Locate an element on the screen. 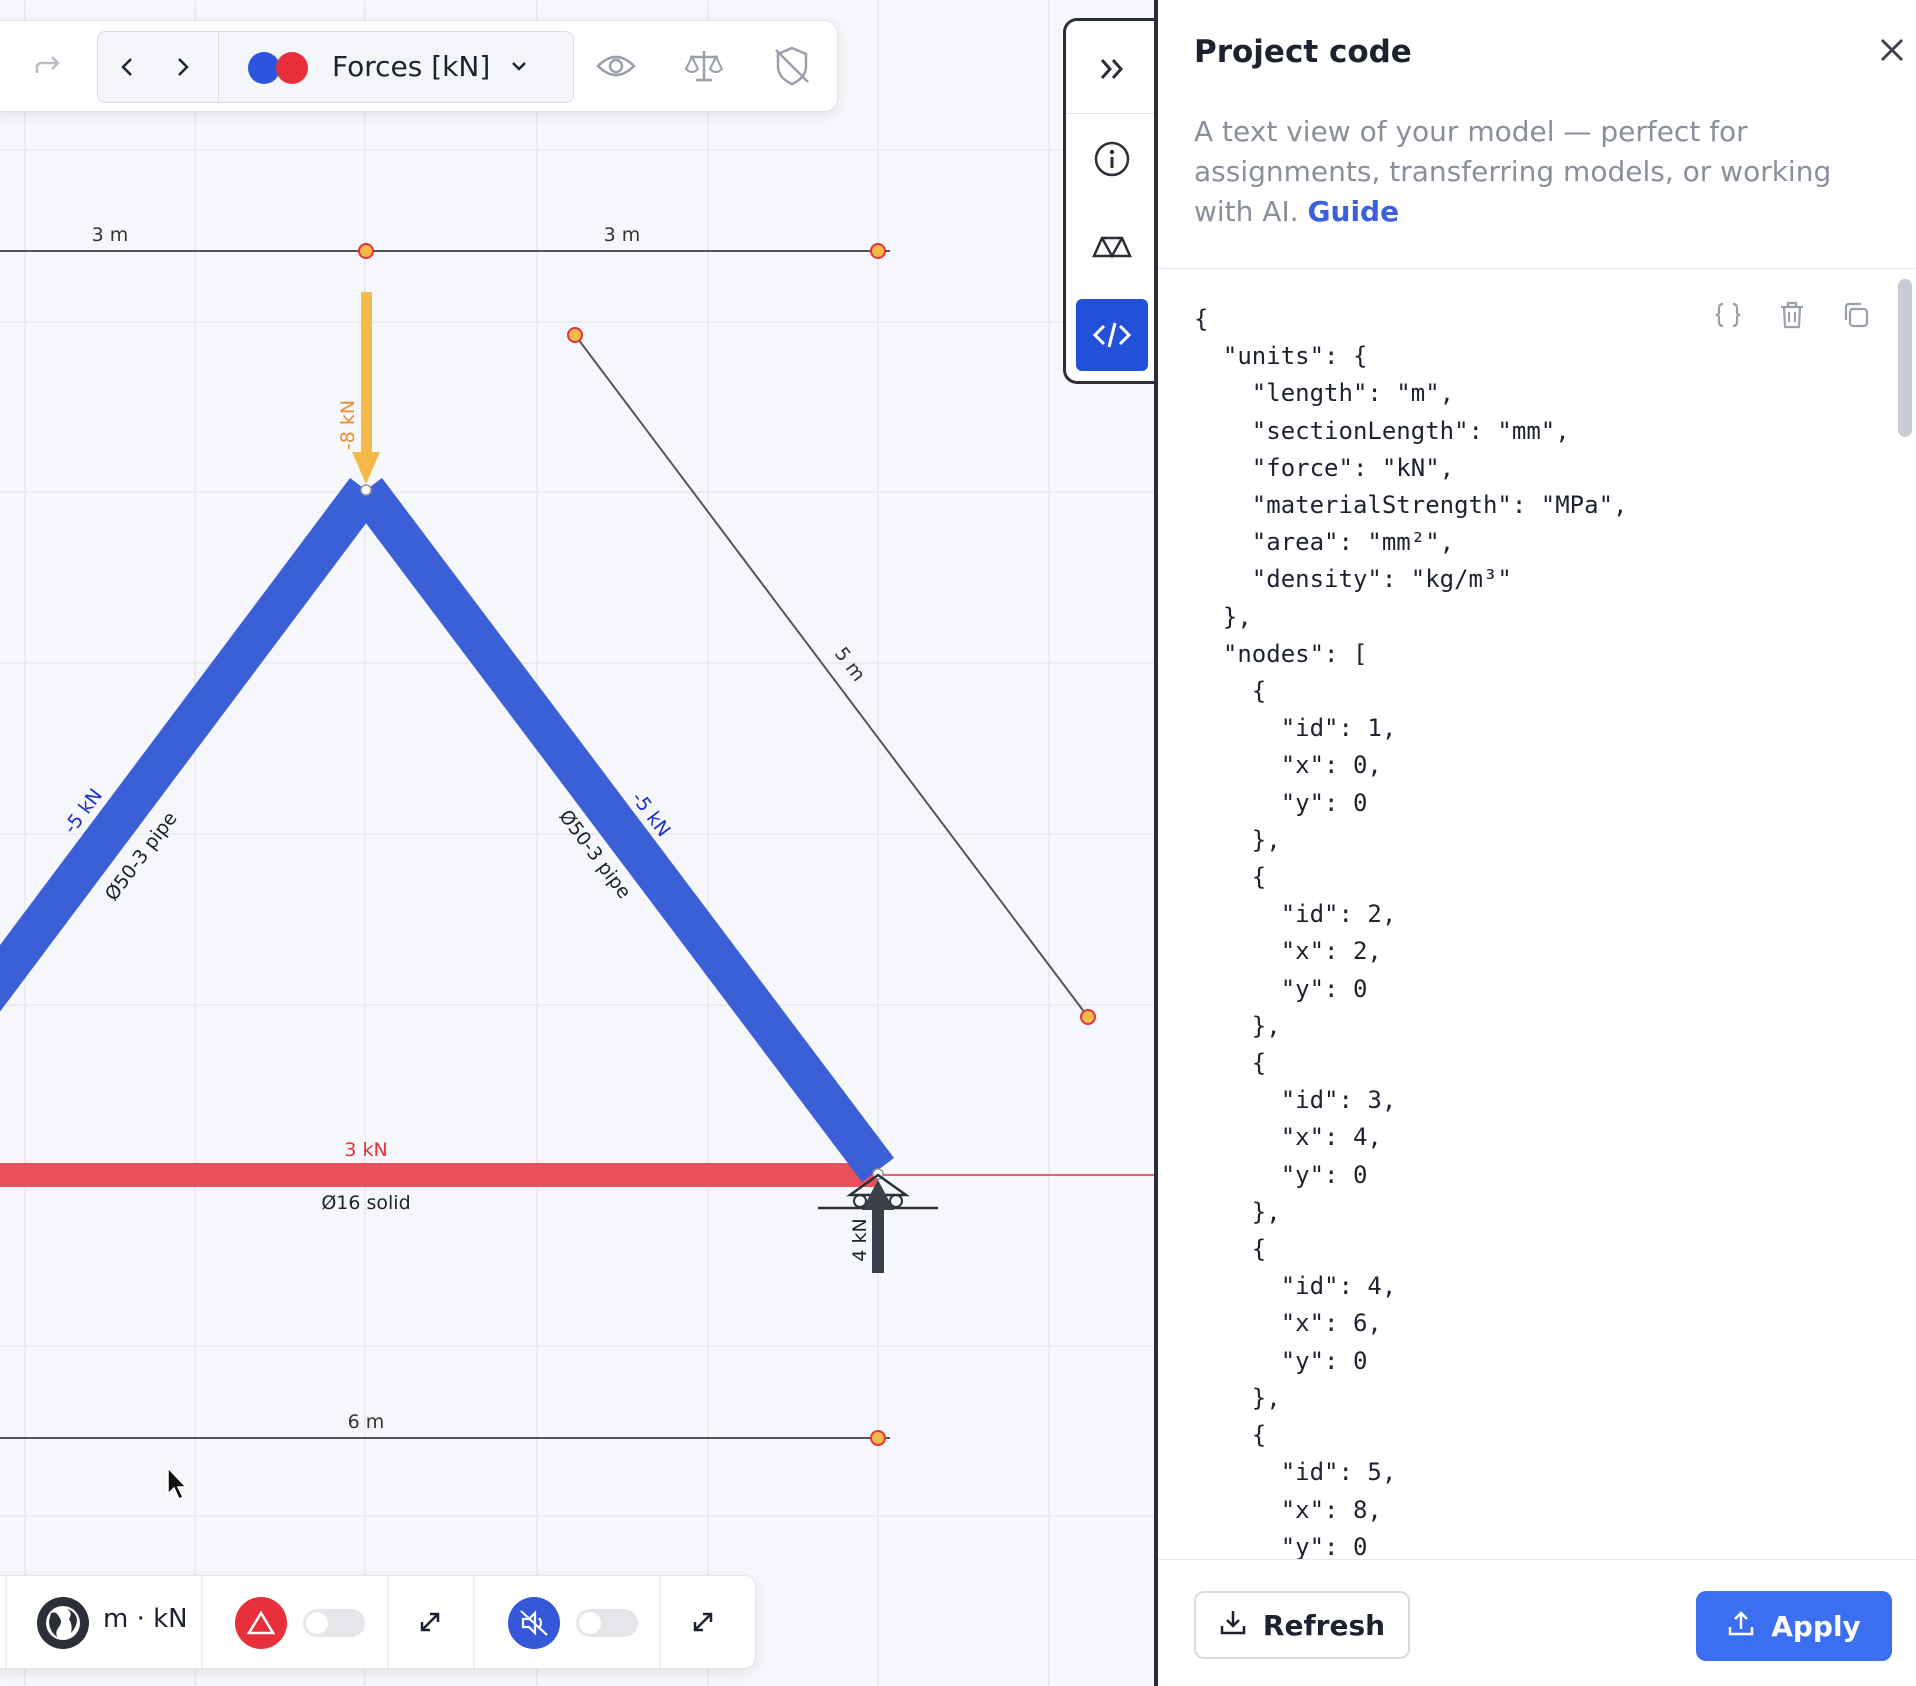 This screenshot has height=1686, width=1916. dimension-label: 5 m is located at coordinates (850, 664).